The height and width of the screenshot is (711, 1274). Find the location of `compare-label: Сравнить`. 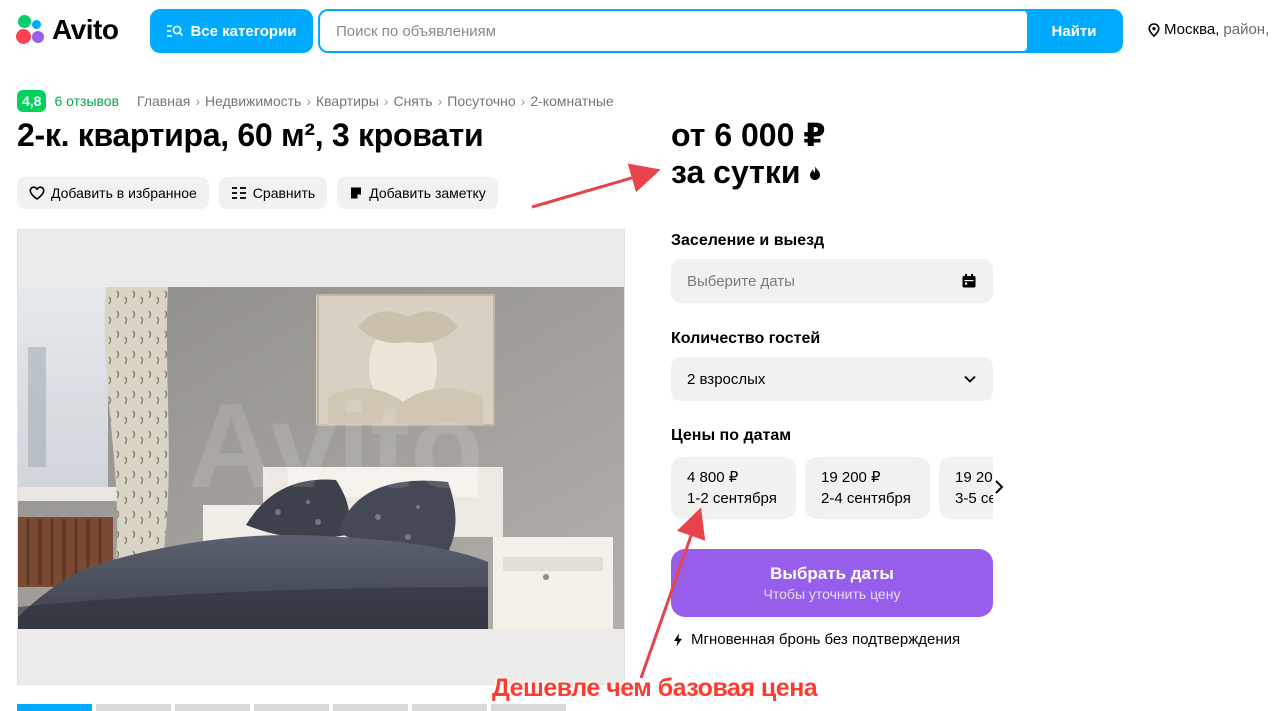

compare-label: Сравнить is located at coordinates (284, 193).